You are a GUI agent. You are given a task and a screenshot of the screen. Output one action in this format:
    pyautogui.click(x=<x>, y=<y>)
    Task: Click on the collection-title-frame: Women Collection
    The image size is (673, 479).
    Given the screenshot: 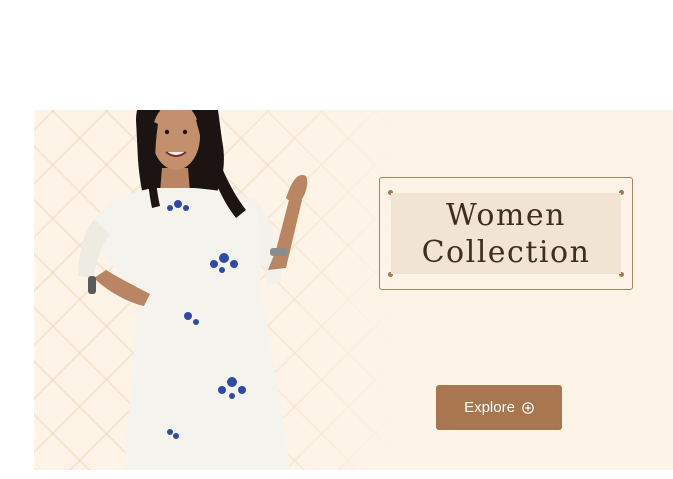 What is the action you would take?
    pyautogui.click(x=506, y=233)
    